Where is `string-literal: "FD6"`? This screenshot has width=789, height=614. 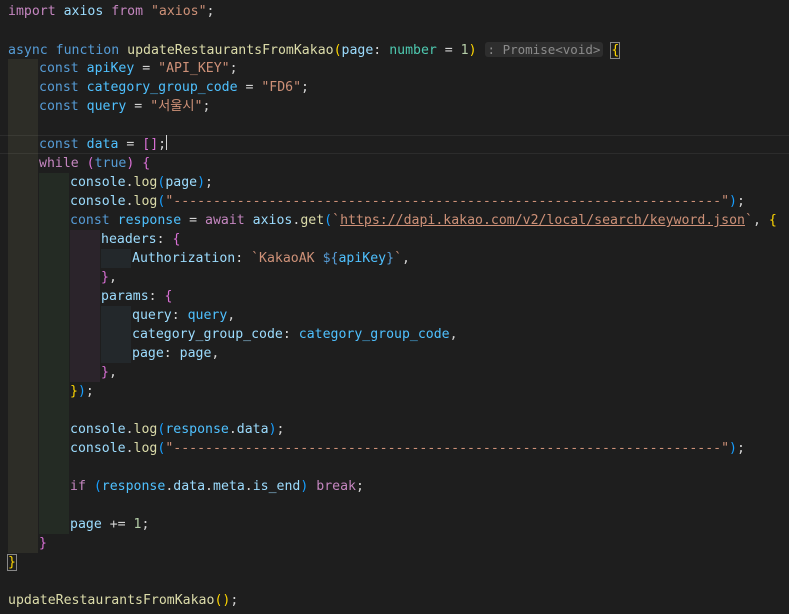 string-literal: "FD6" is located at coordinates (281, 87).